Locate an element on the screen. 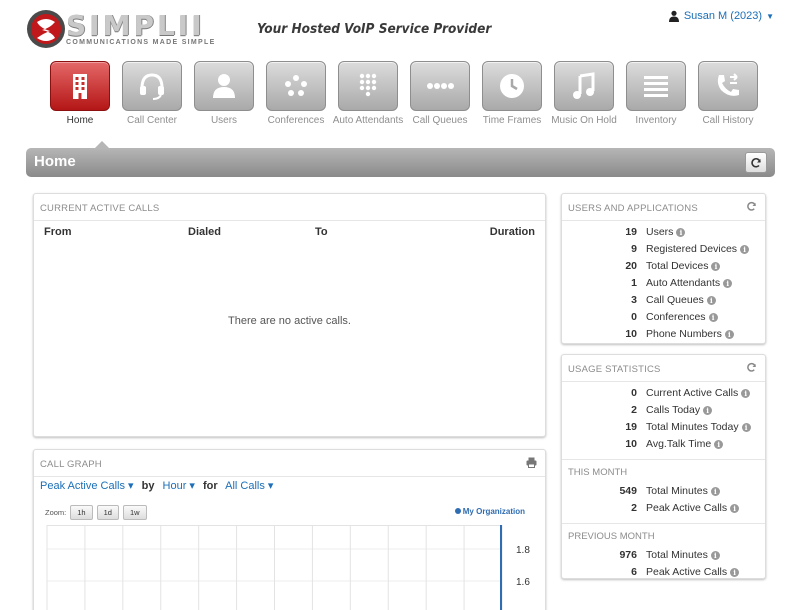 The image size is (800, 610). nav-label: Inventory is located at coordinates (656, 120).